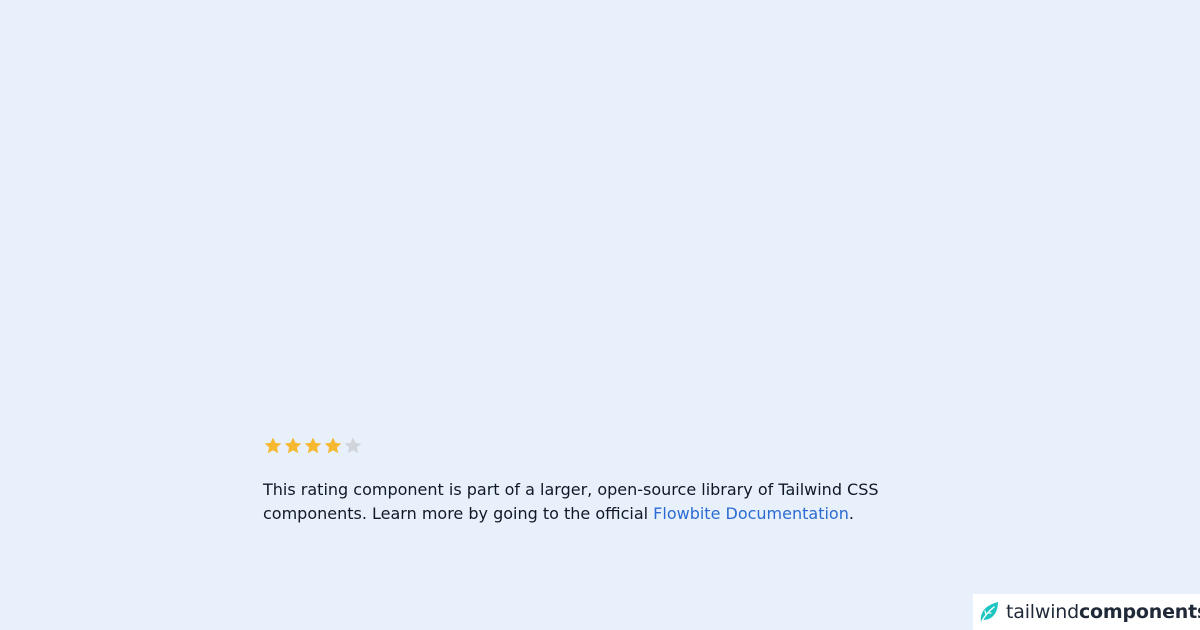 This screenshot has height=630, width=1200. I want to click on star-rating, so click(593, 446).